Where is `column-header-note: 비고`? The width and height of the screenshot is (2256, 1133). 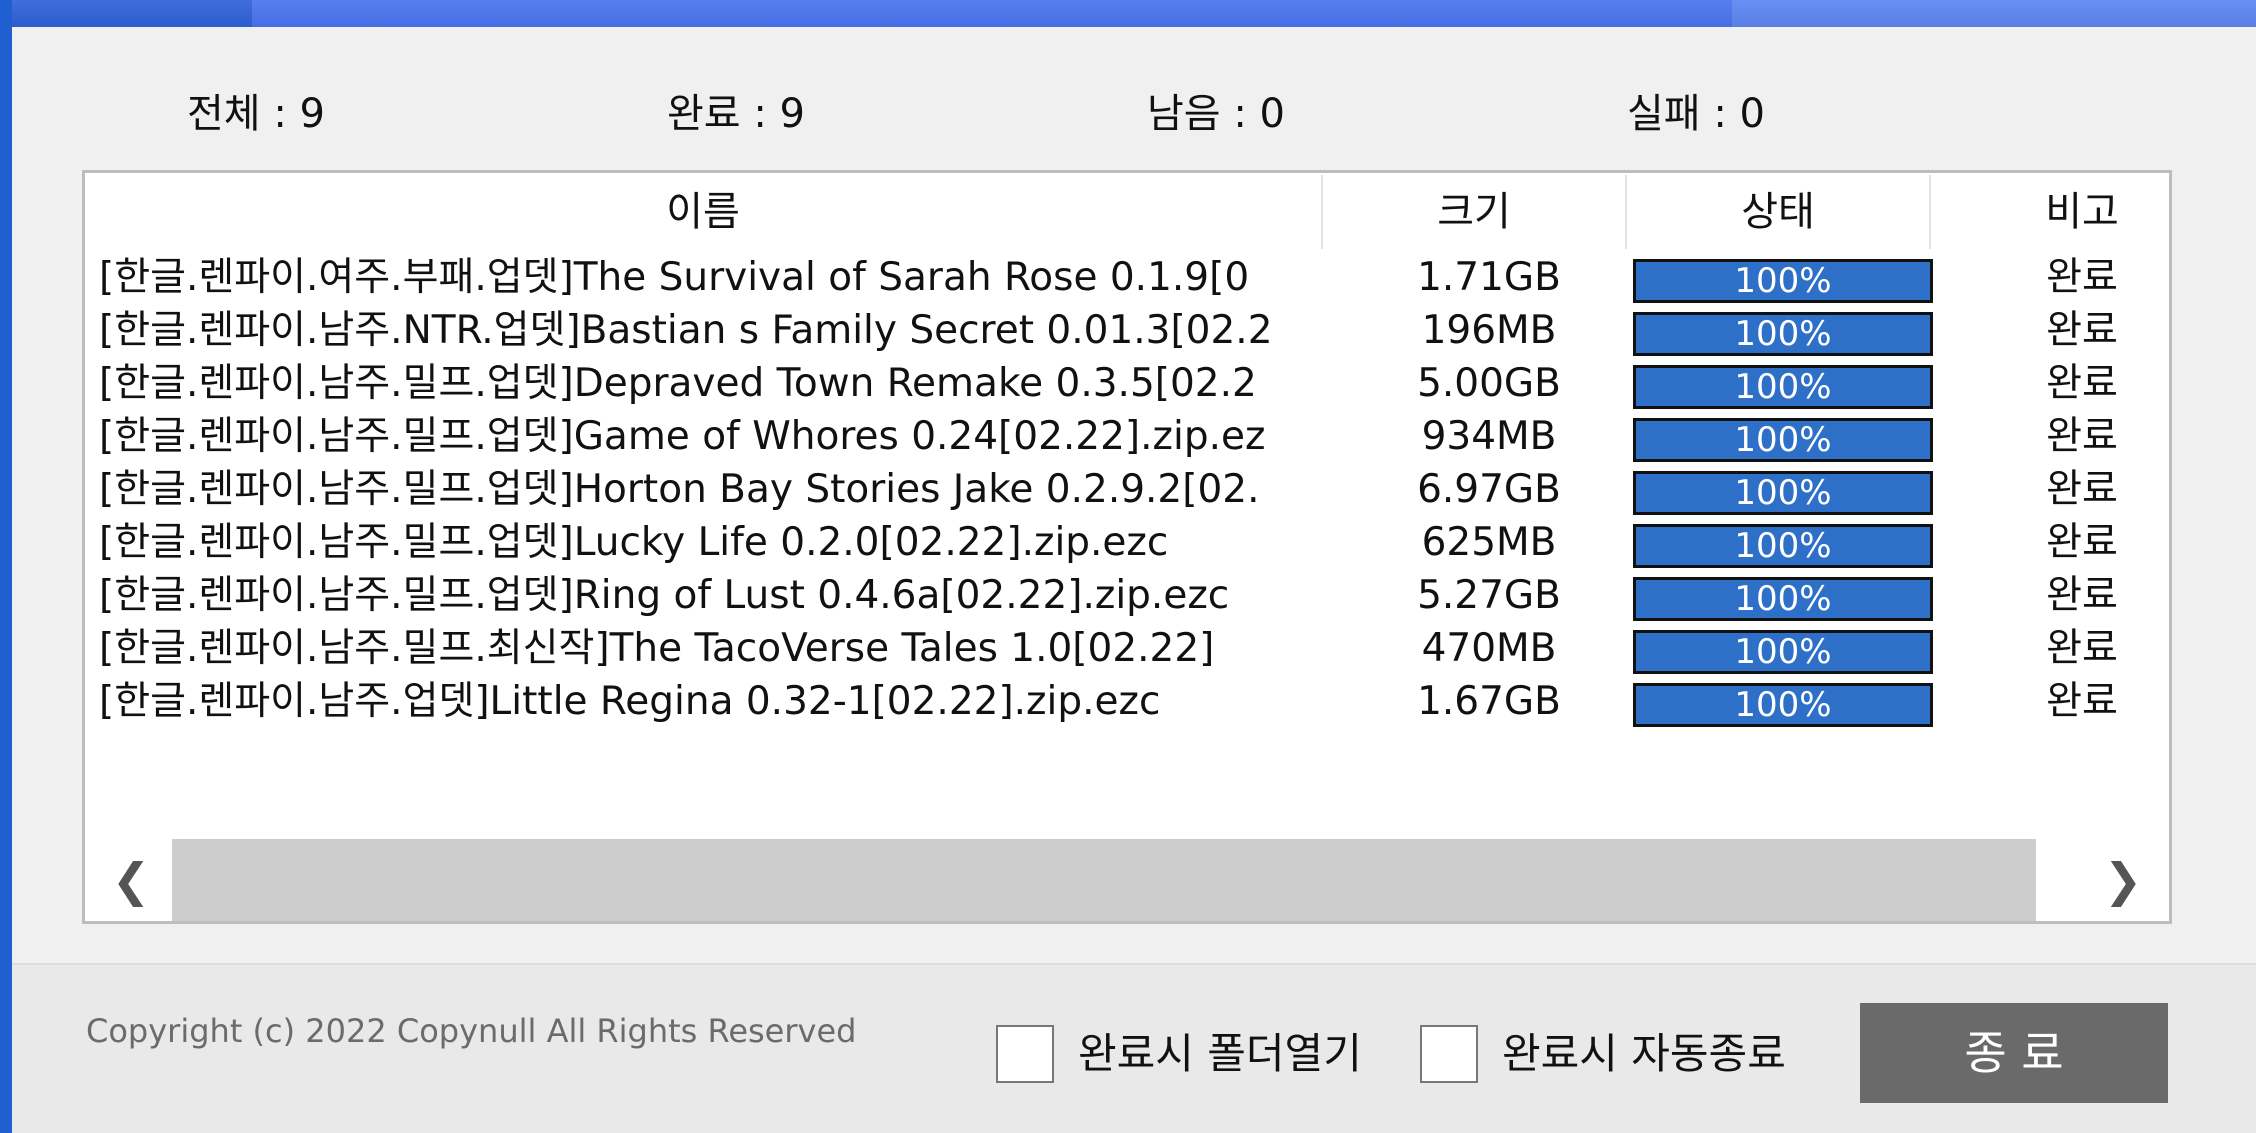 column-header-note: 비고 is located at coordinates (2050, 212).